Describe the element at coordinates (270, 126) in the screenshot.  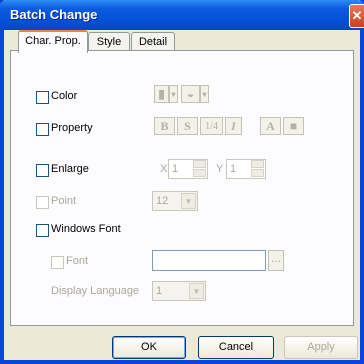
I see `outline-button: A` at that location.